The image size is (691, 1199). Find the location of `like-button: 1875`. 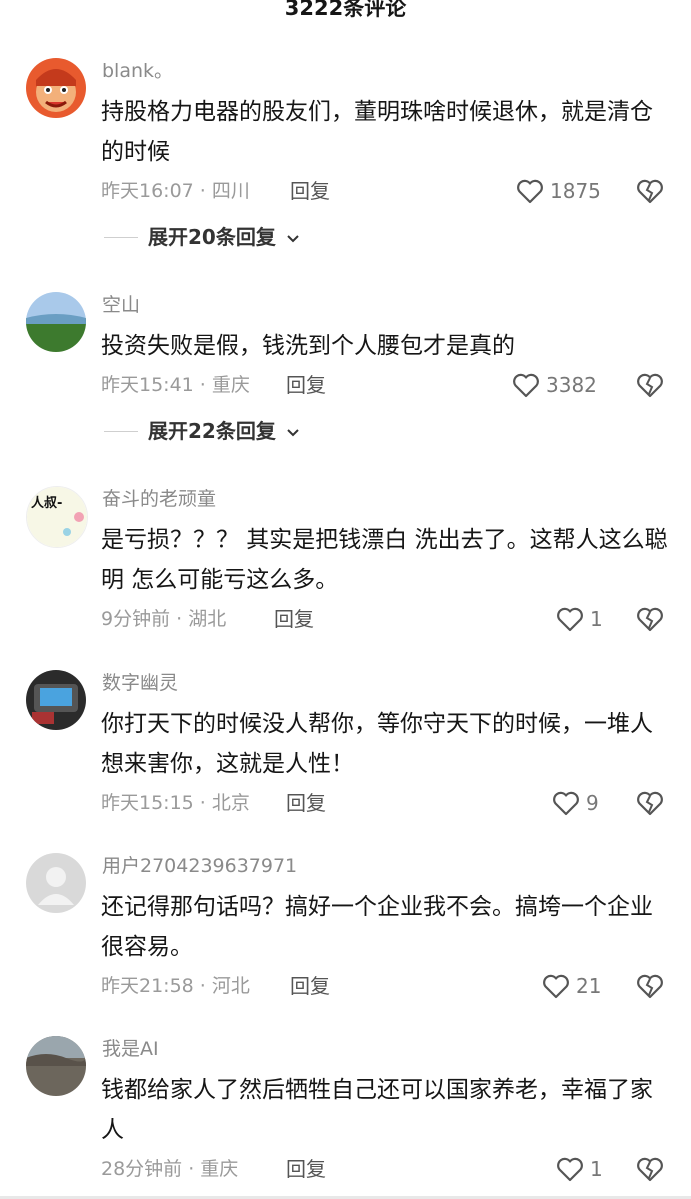

like-button: 1875 is located at coordinates (558, 191).